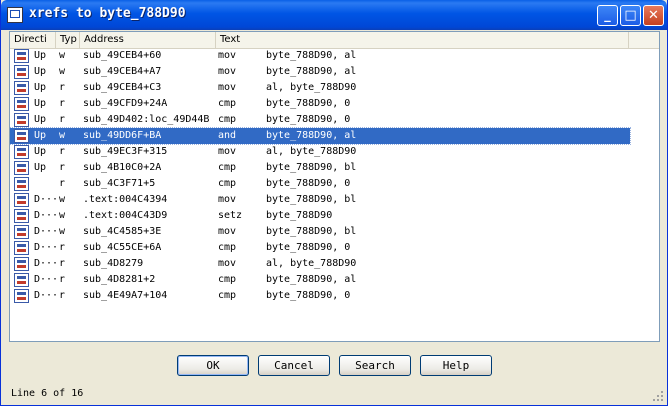 This screenshot has width=668, height=406. What do you see at coordinates (320, 72) in the screenshot?
I see `table-row: Up w sub_49CEB4+A7 mov byte_788D90, al` at bounding box center [320, 72].